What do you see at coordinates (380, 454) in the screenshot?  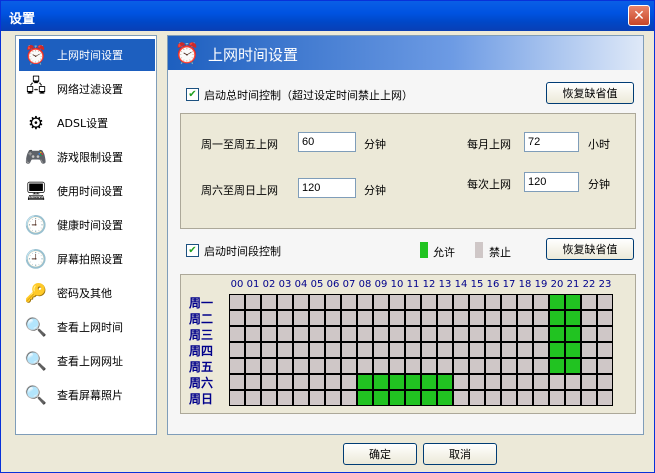 I see `ok-button: 确定` at bounding box center [380, 454].